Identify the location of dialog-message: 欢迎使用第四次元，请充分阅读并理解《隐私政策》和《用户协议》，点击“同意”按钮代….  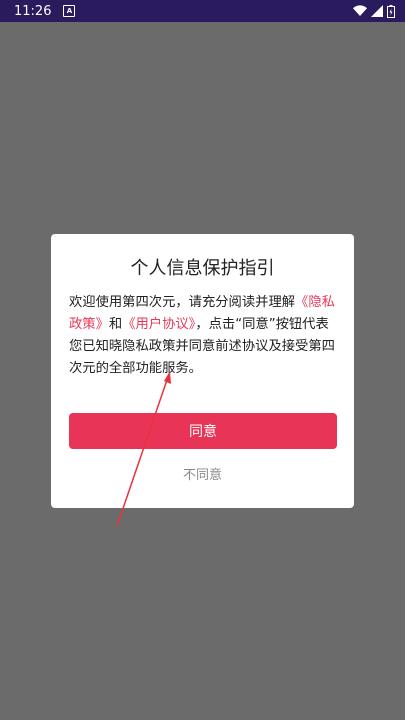
(203, 336).